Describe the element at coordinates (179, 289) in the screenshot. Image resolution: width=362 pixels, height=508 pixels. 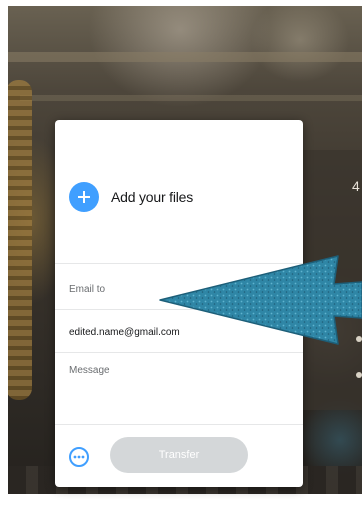
I see `email-to-field` at that location.